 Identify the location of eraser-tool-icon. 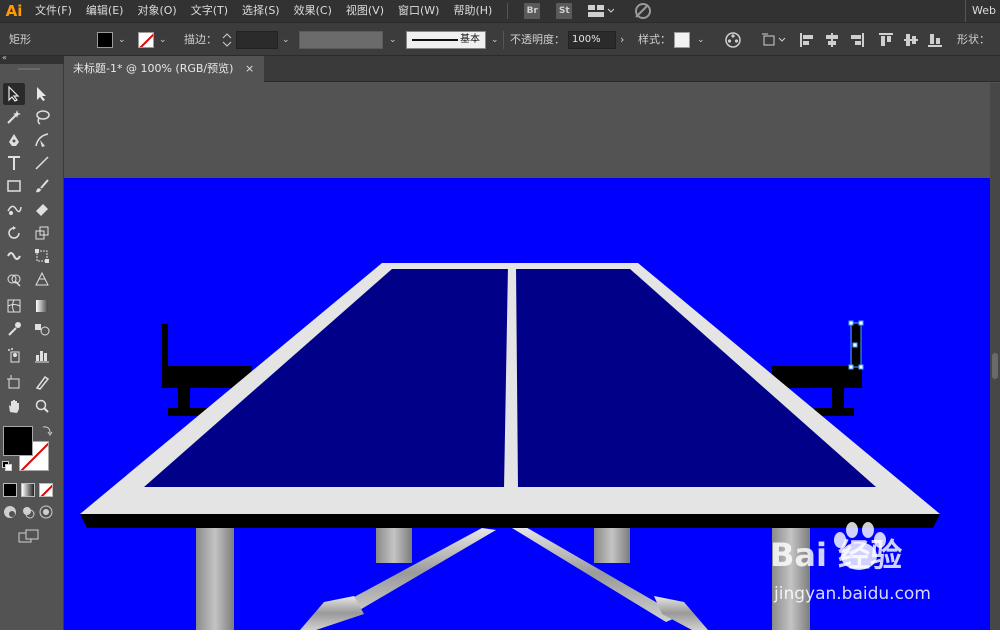
(42, 209).